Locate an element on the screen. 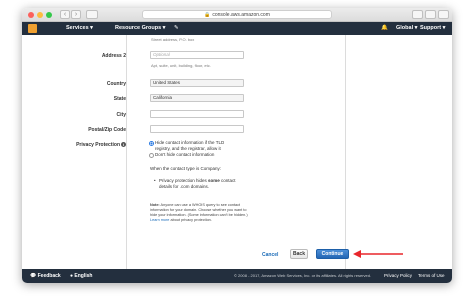 This screenshot has height=301, width=474. company-contact-text: When the contact type is Company: is located at coordinates (186, 168).